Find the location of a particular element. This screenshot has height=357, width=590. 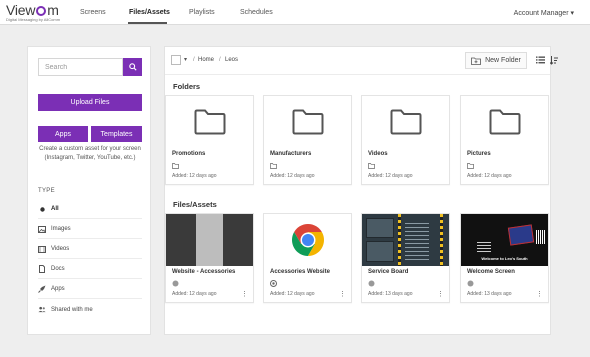

new-folder-button: New Folder is located at coordinates (496, 60).